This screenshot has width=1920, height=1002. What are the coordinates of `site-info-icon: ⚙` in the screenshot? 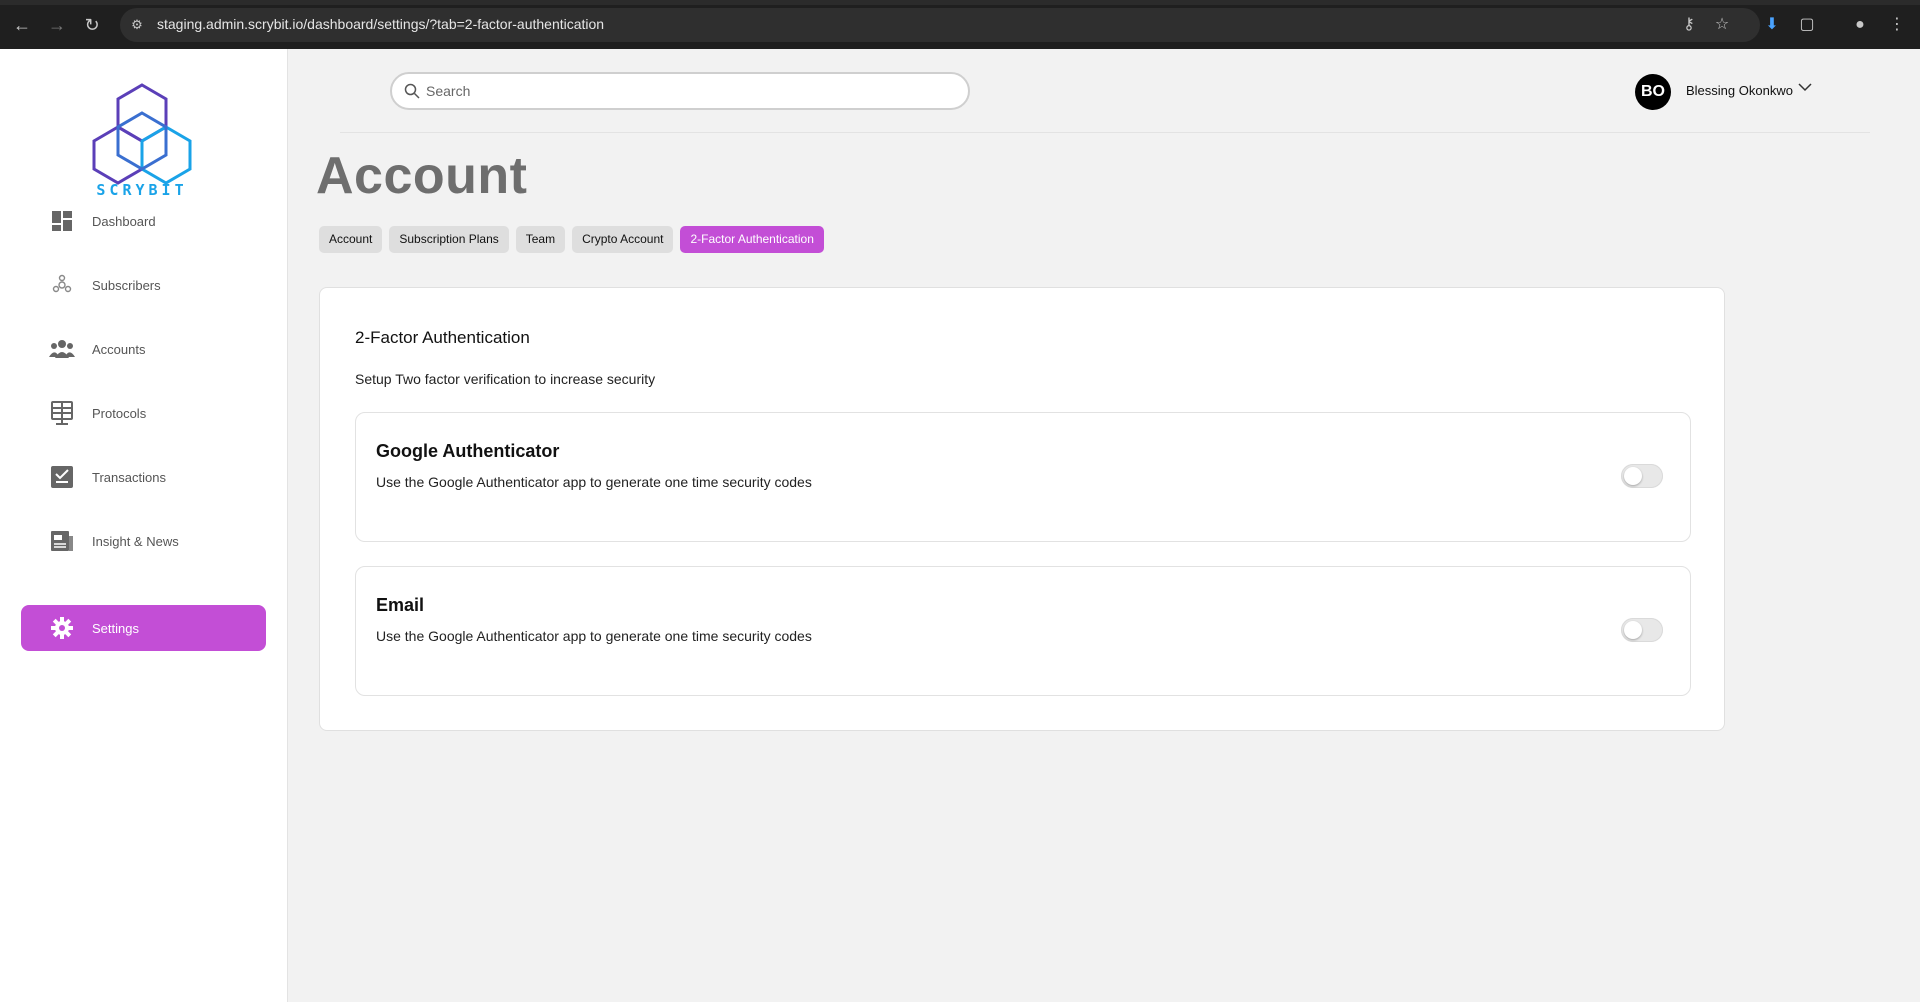 It's located at (137, 25).